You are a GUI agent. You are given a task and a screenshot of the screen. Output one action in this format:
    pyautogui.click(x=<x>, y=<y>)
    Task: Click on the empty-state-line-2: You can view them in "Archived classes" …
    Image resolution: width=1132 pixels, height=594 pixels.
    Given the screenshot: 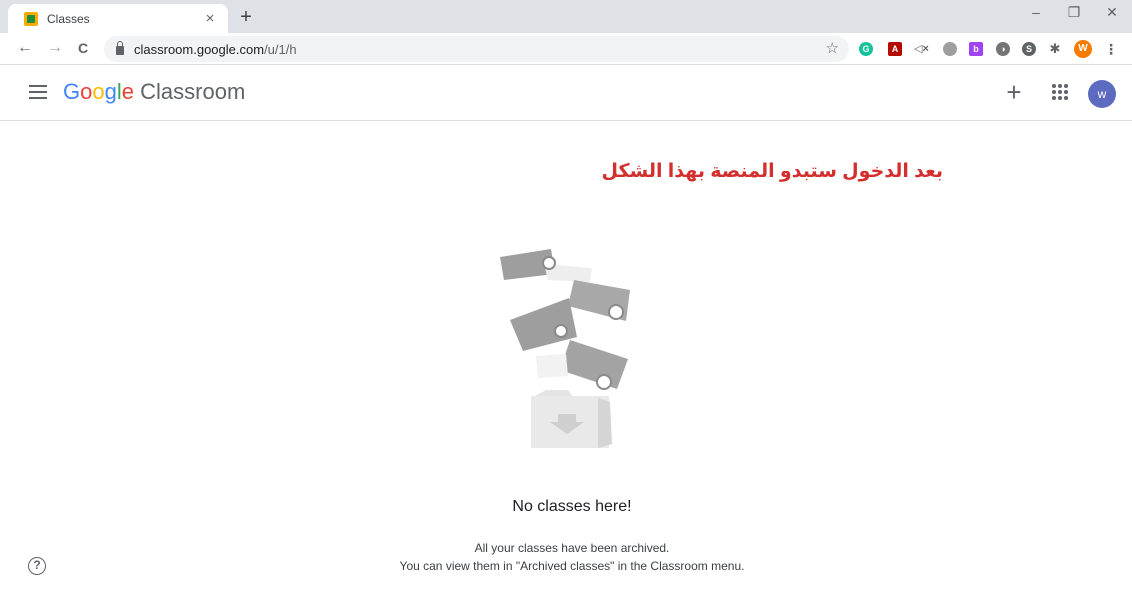 What is the action you would take?
    pyautogui.click(x=572, y=566)
    